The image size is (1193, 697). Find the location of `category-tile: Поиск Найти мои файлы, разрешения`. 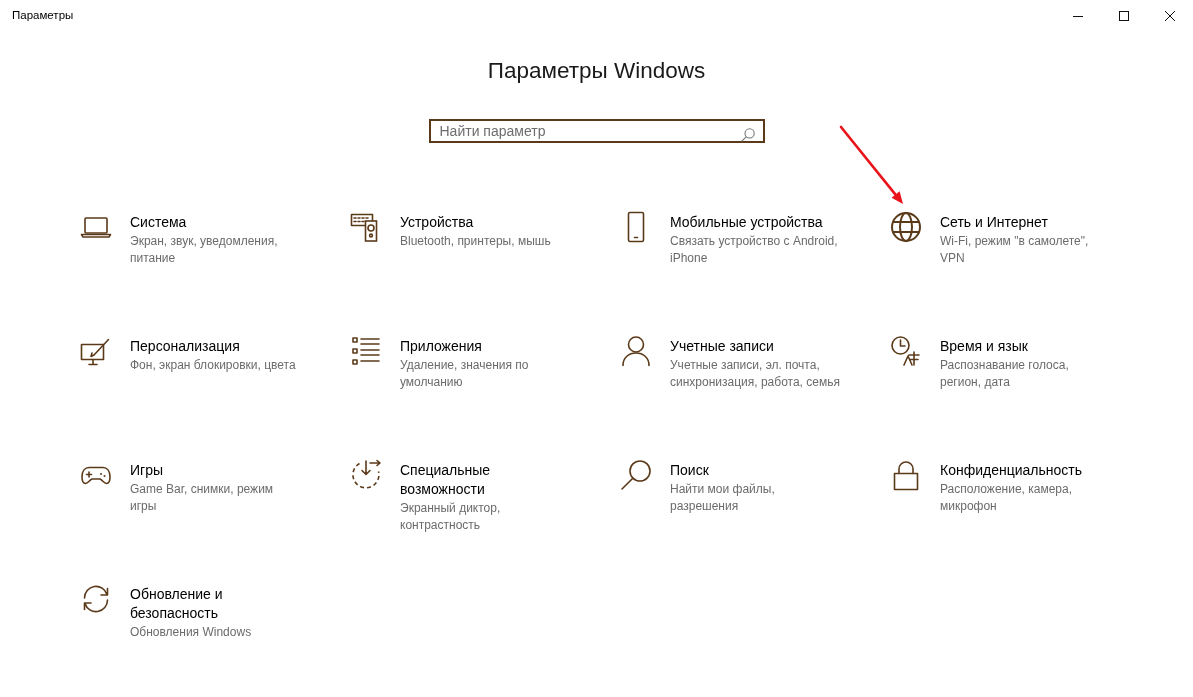

category-tile: Поиск Найти мои файлы, разрешения is located at coordinates (731, 488).